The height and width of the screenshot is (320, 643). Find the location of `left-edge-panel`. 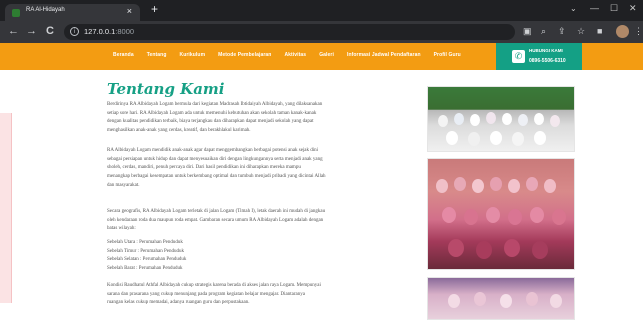

left-edge-panel is located at coordinates (6, 208).